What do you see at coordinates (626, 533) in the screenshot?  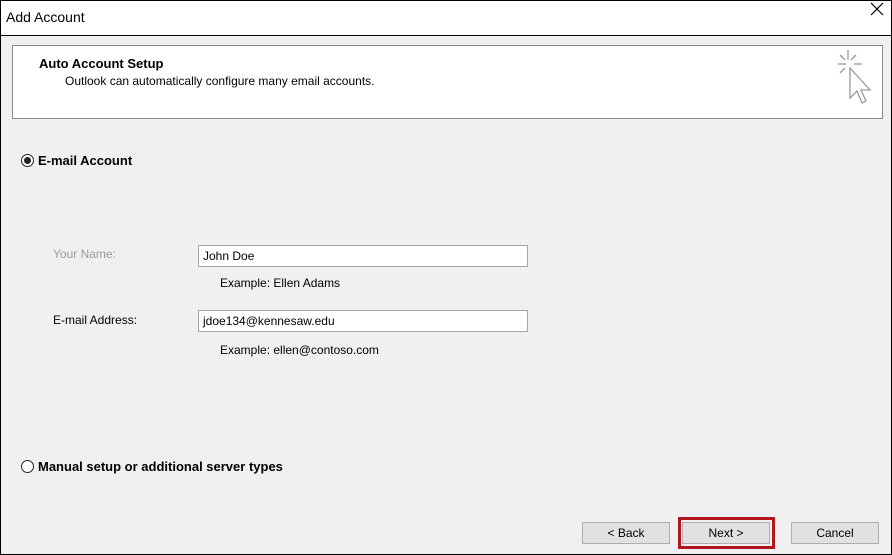 I see `back-button: < Back` at bounding box center [626, 533].